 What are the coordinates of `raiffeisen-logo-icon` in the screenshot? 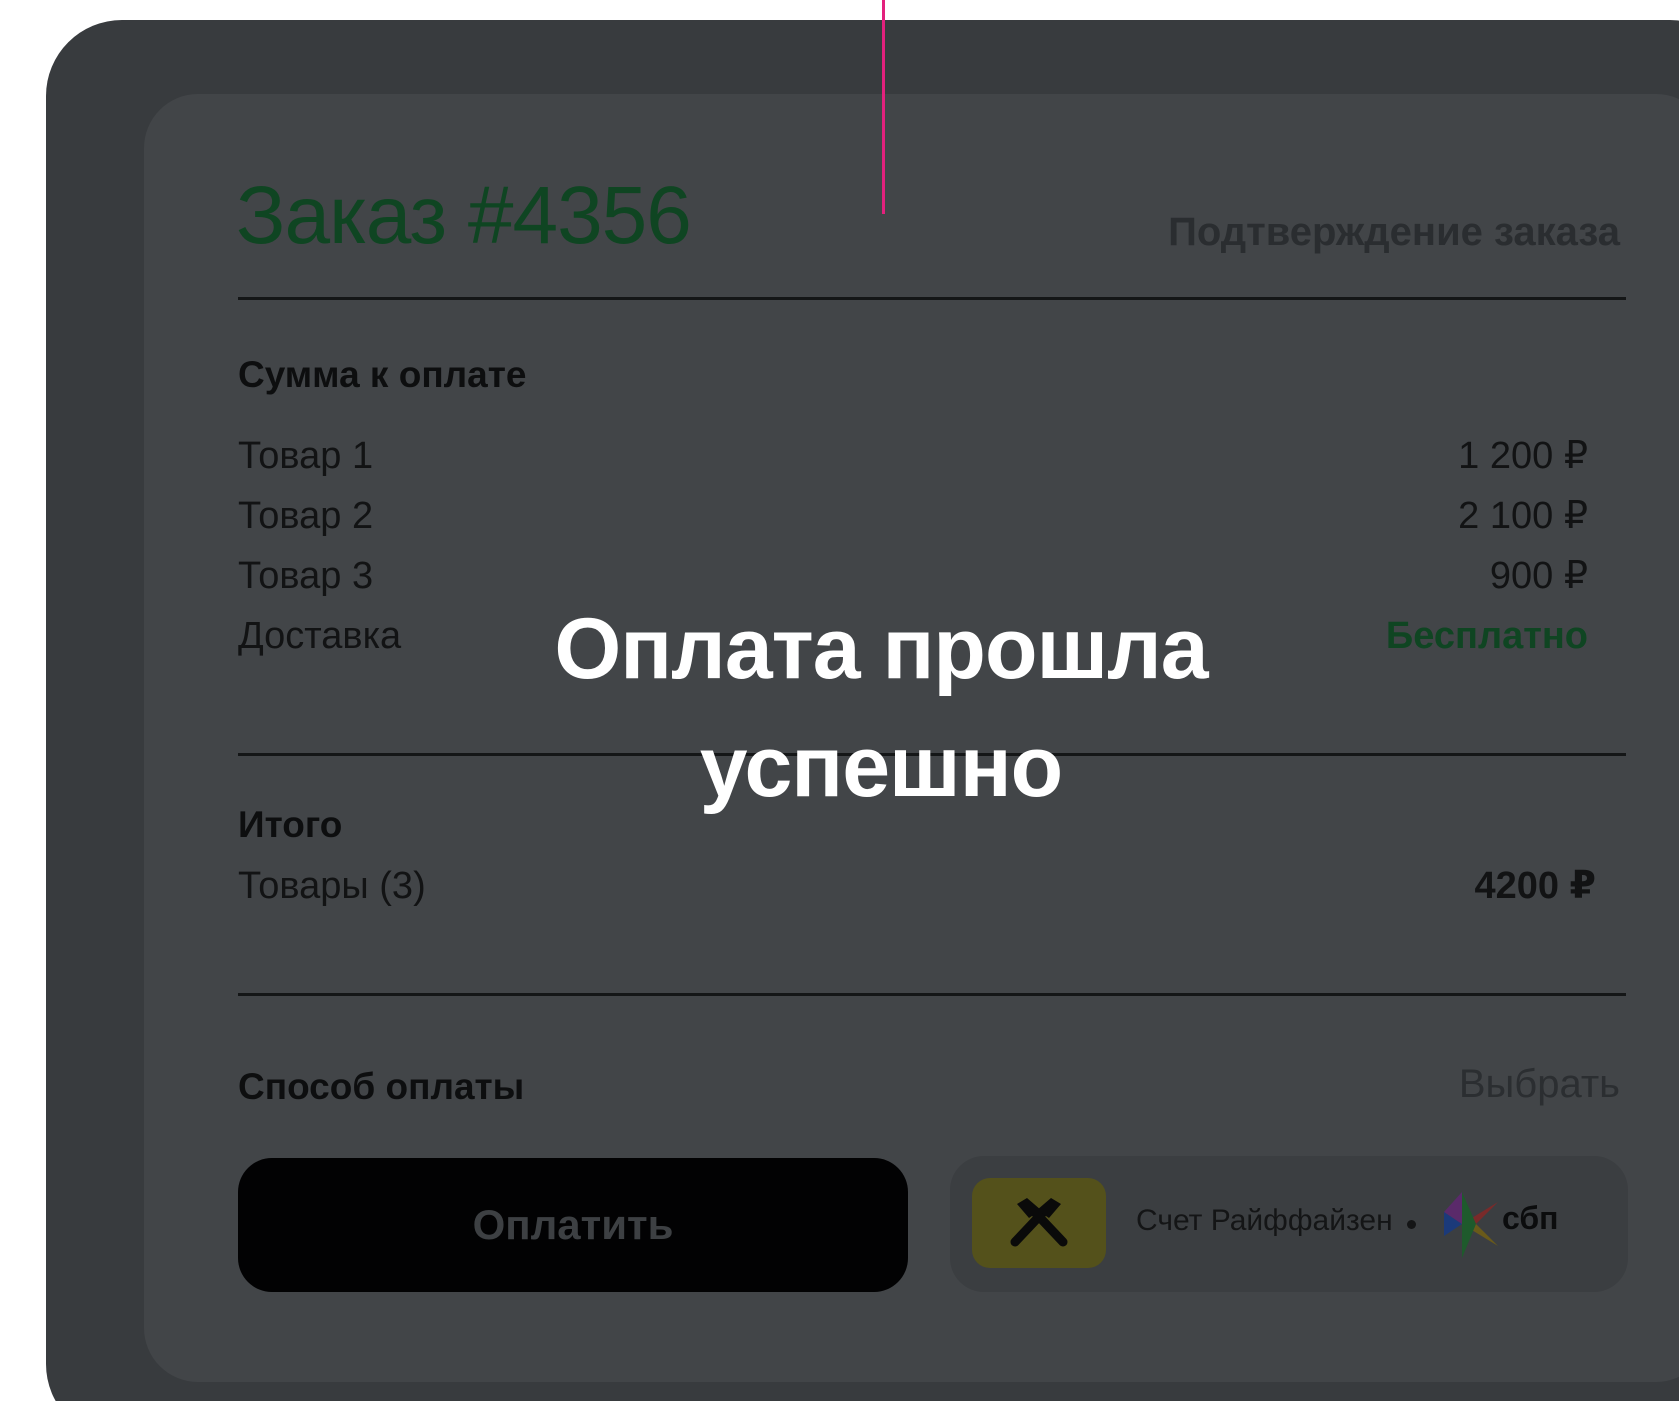 It's located at (1039, 1223).